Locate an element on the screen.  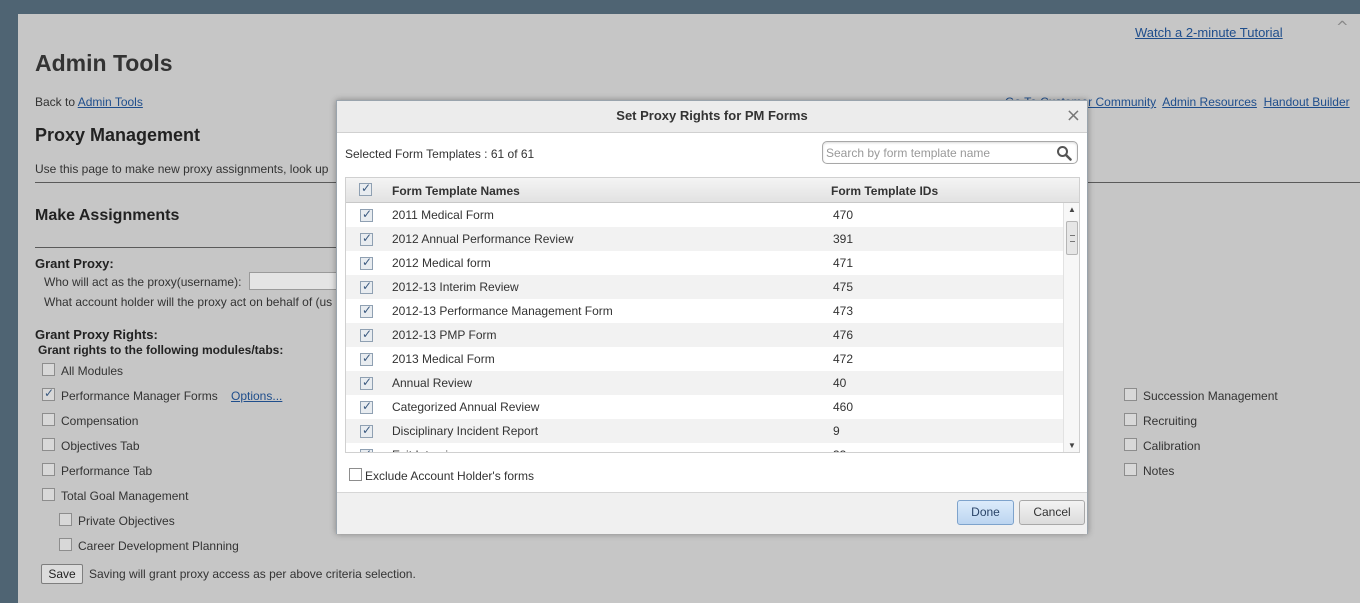
close-icon: × is located at coordinates (1073, 115).